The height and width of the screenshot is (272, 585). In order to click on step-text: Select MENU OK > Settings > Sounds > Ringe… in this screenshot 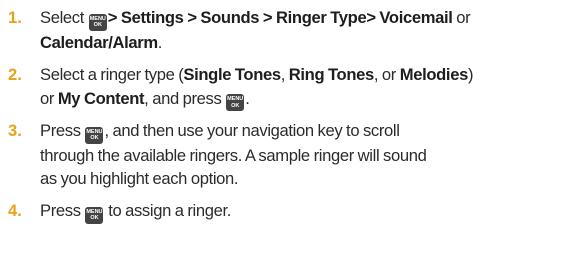, I will do `click(255, 30)`.